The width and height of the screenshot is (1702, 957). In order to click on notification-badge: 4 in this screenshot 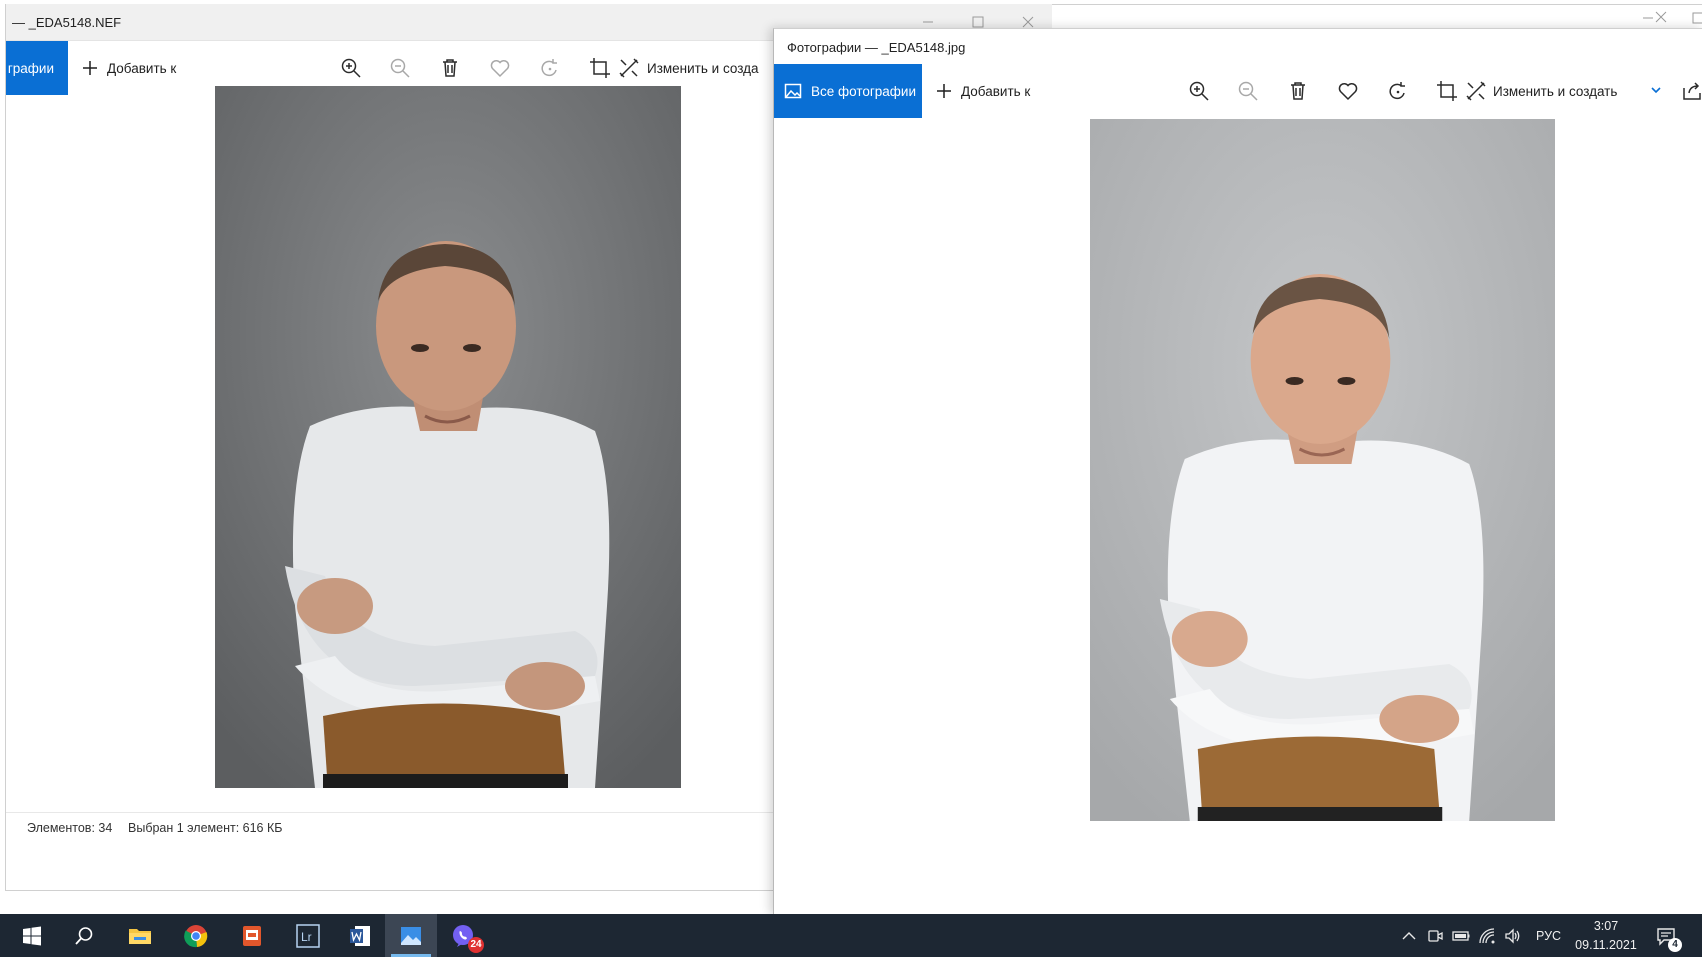, I will do `click(1675, 945)`.